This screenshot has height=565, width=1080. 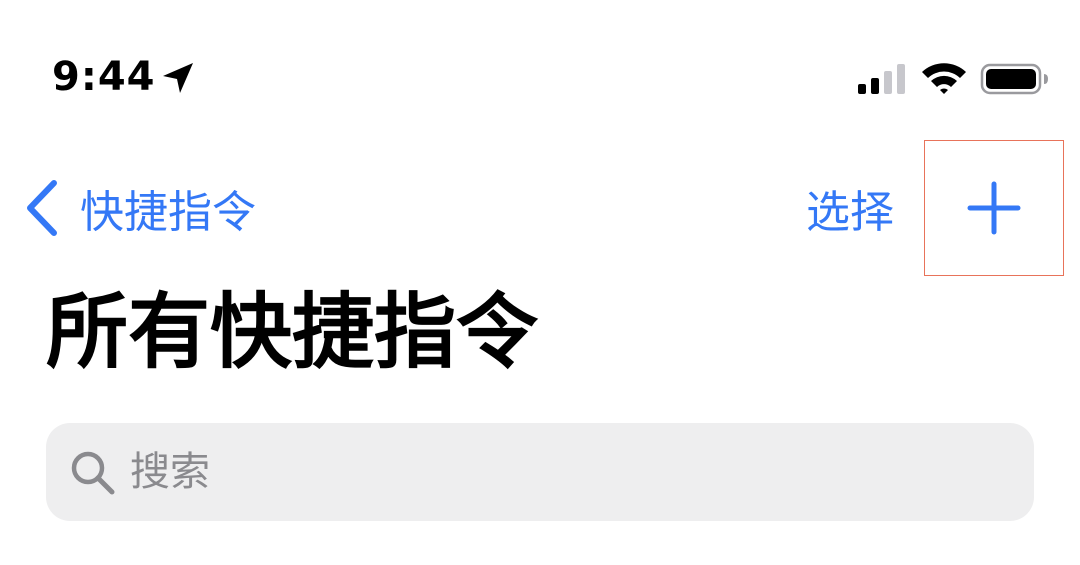 I want to click on search-input, so click(x=560, y=472).